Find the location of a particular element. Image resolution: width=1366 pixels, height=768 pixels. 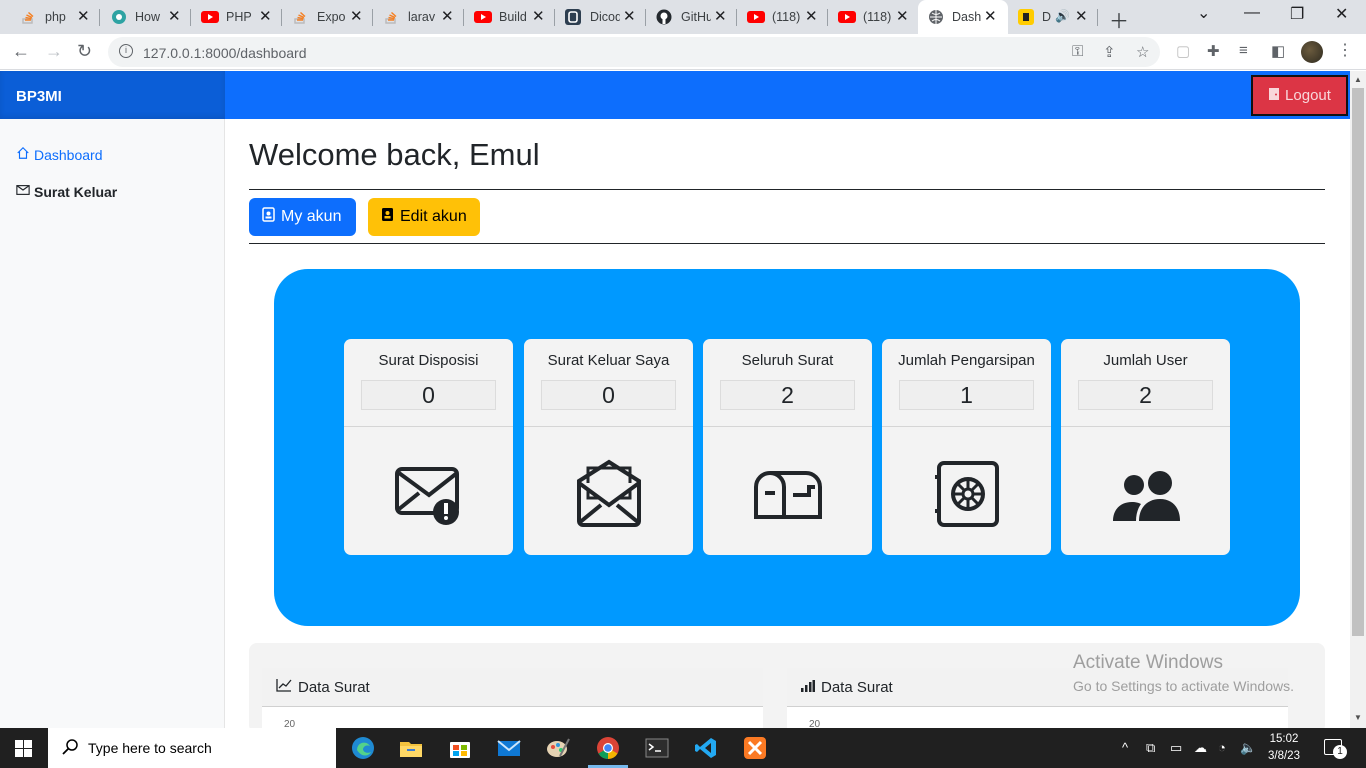

browser-tab: php ✕ is located at coordinates (50, 17).